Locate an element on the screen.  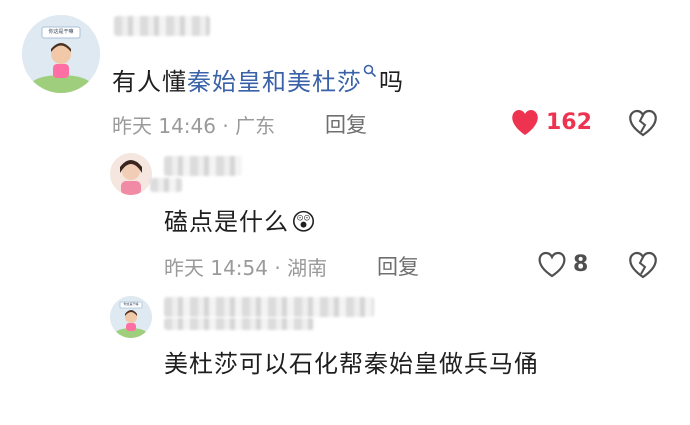
search-icon is located at coordinates (370, 71).